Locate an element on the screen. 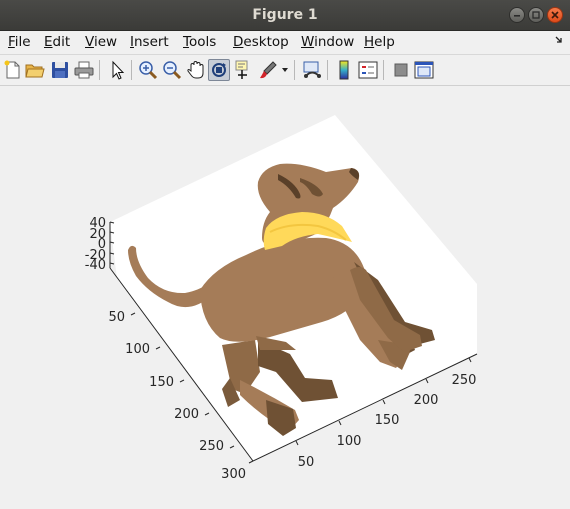  minimize-button is located at coordinates (517, 15).